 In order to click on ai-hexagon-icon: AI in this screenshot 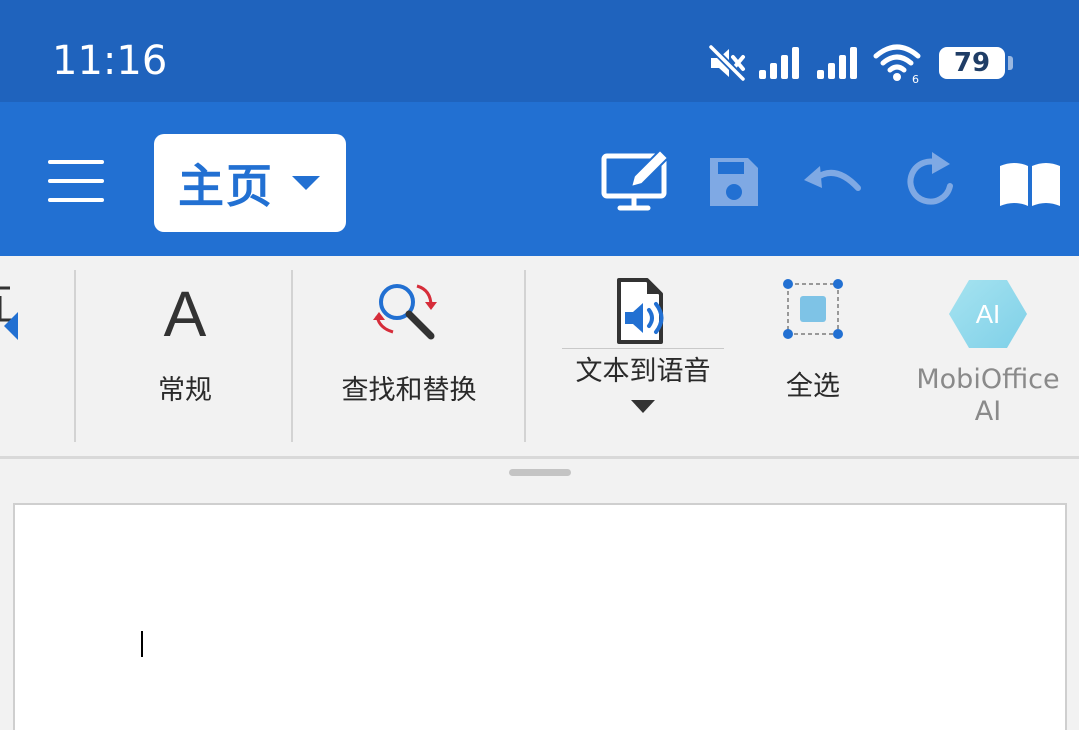, I will do `click(988, 314)`.